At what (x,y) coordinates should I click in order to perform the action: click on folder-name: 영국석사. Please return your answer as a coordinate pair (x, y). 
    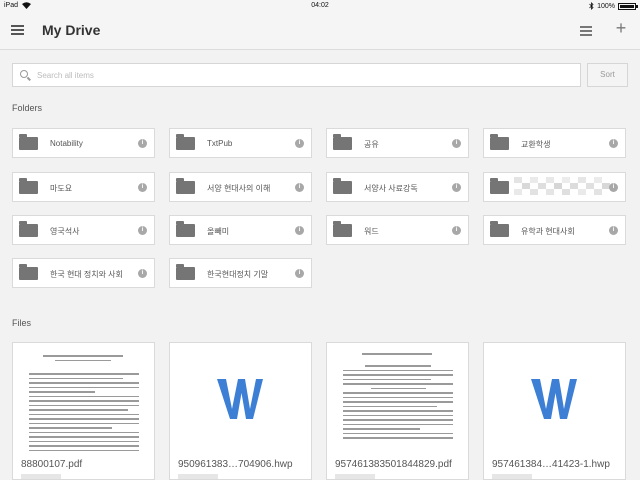
    Looking at the image, I should click on (65, 231).